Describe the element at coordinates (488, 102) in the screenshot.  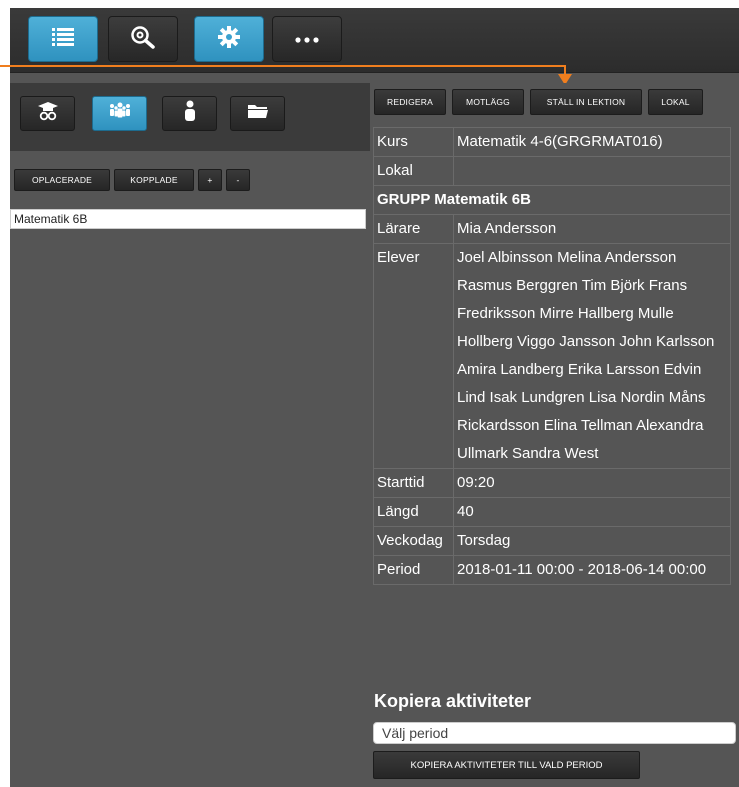
I see `counter-button: MOTLÄGG` at that location.